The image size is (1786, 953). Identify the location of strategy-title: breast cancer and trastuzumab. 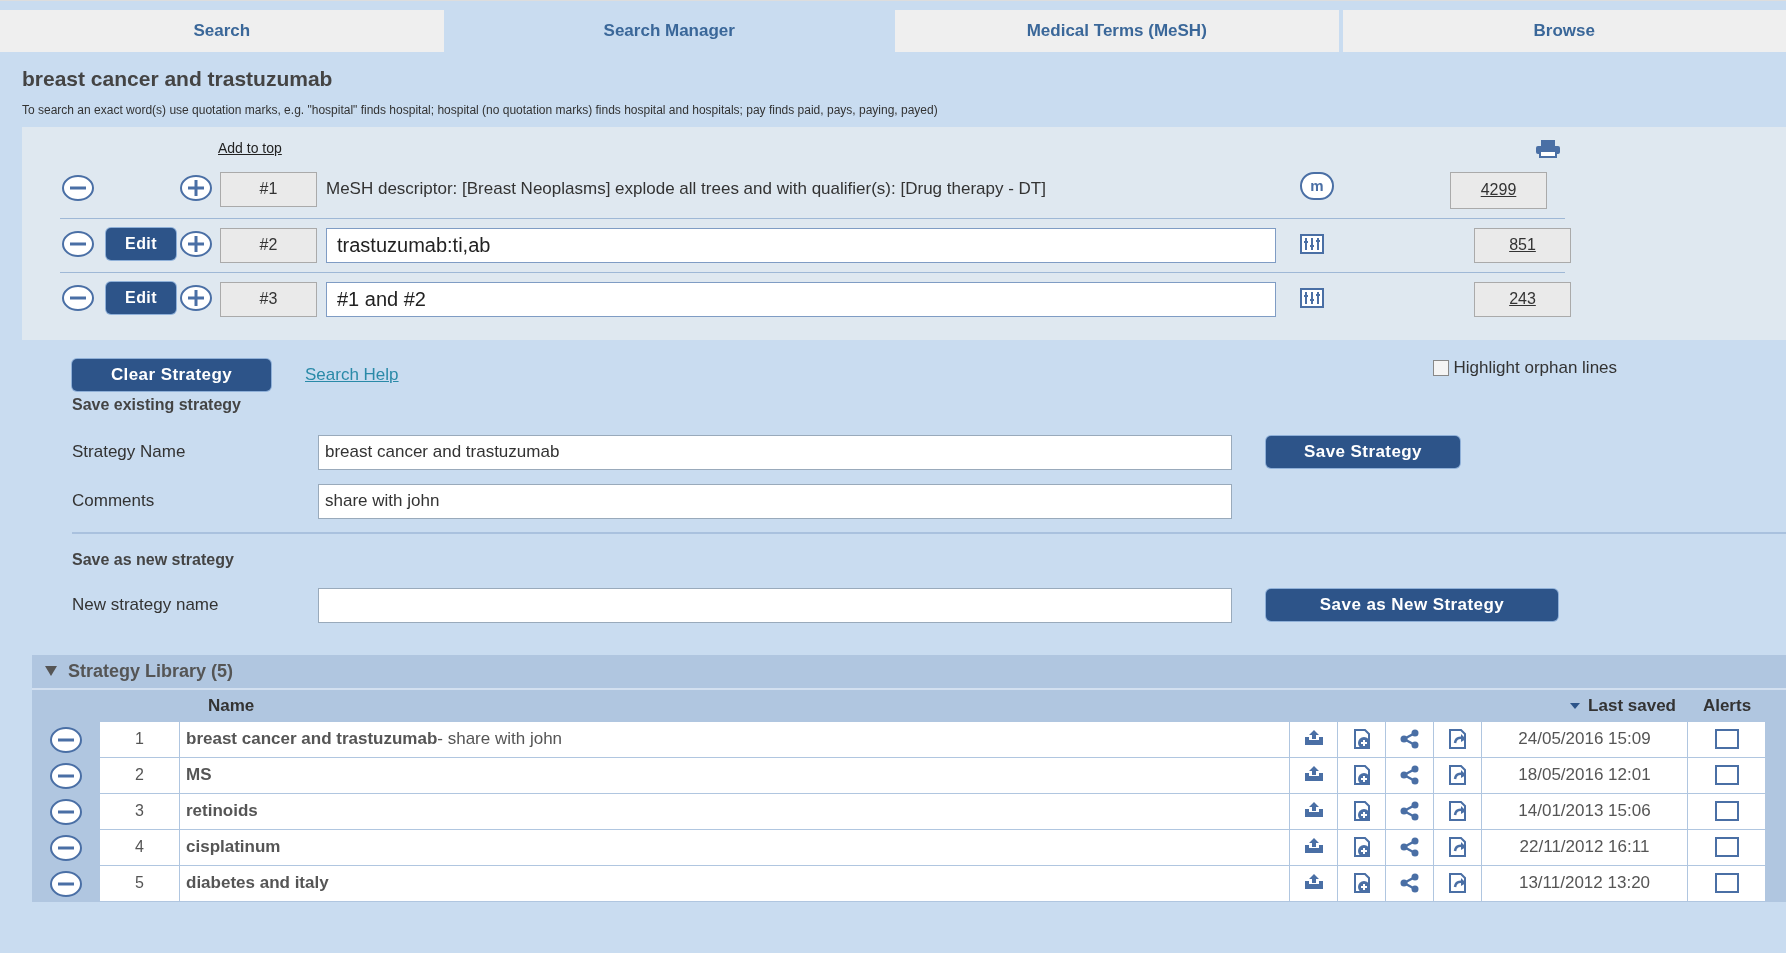
(178, 79).